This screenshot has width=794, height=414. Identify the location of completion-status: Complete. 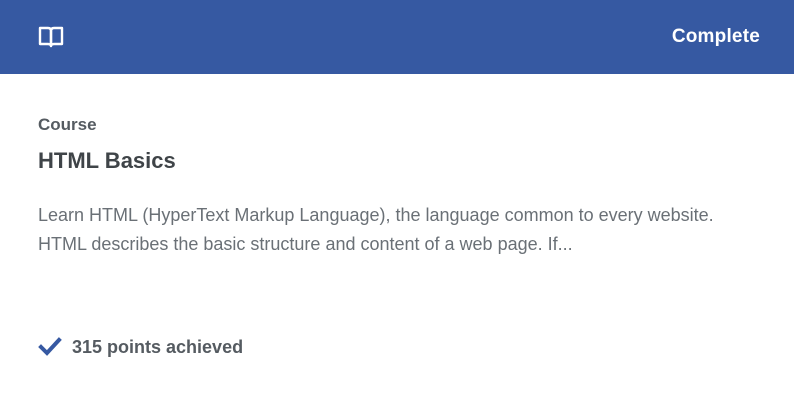
(715, 36).